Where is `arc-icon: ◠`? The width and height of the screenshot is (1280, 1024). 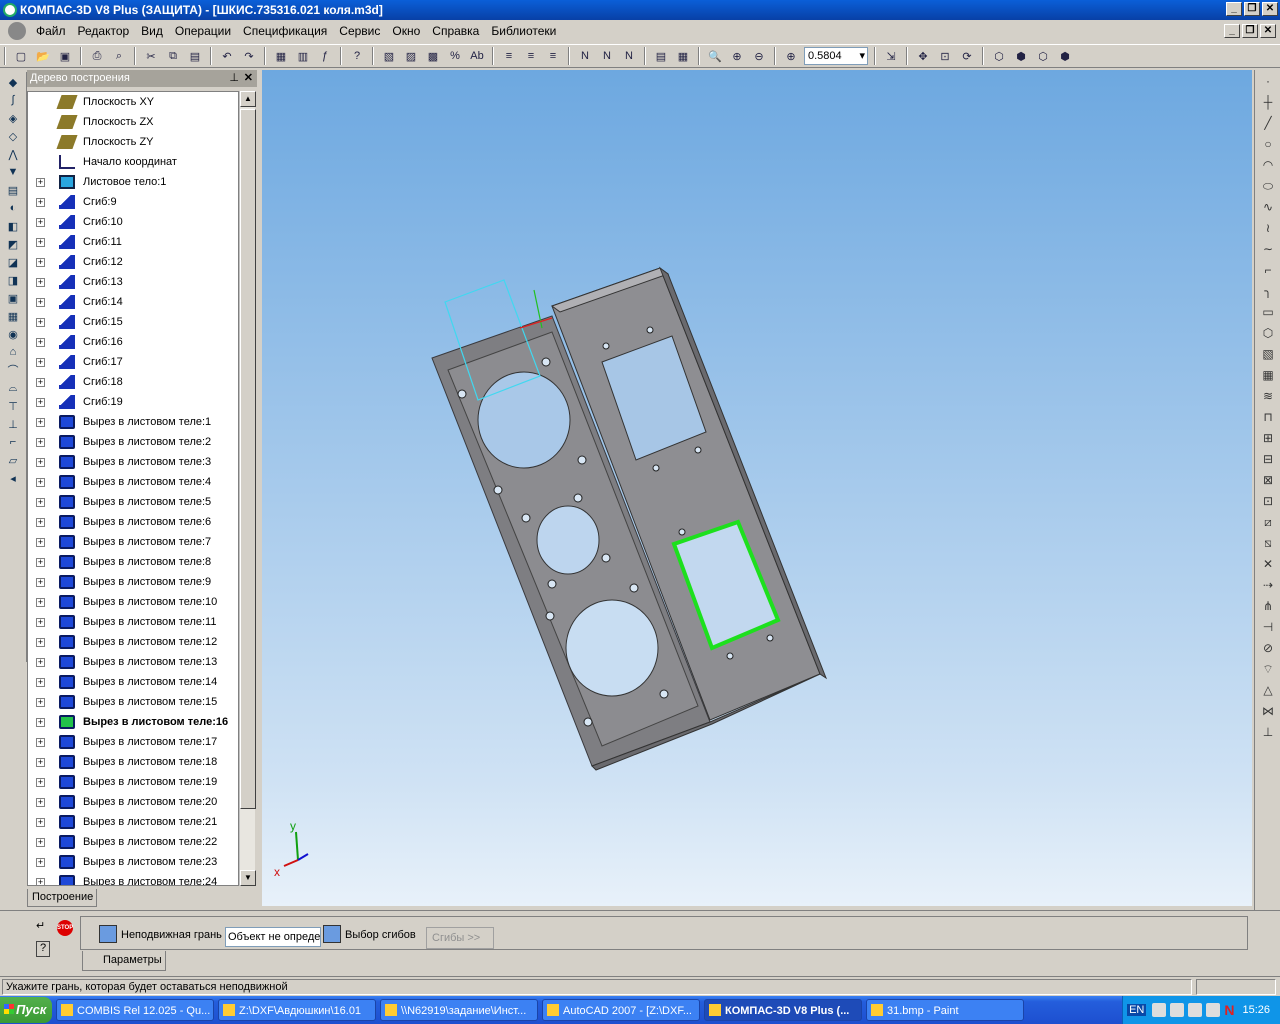
arc-icon: ◠ is located at coordinates (1268, 165).